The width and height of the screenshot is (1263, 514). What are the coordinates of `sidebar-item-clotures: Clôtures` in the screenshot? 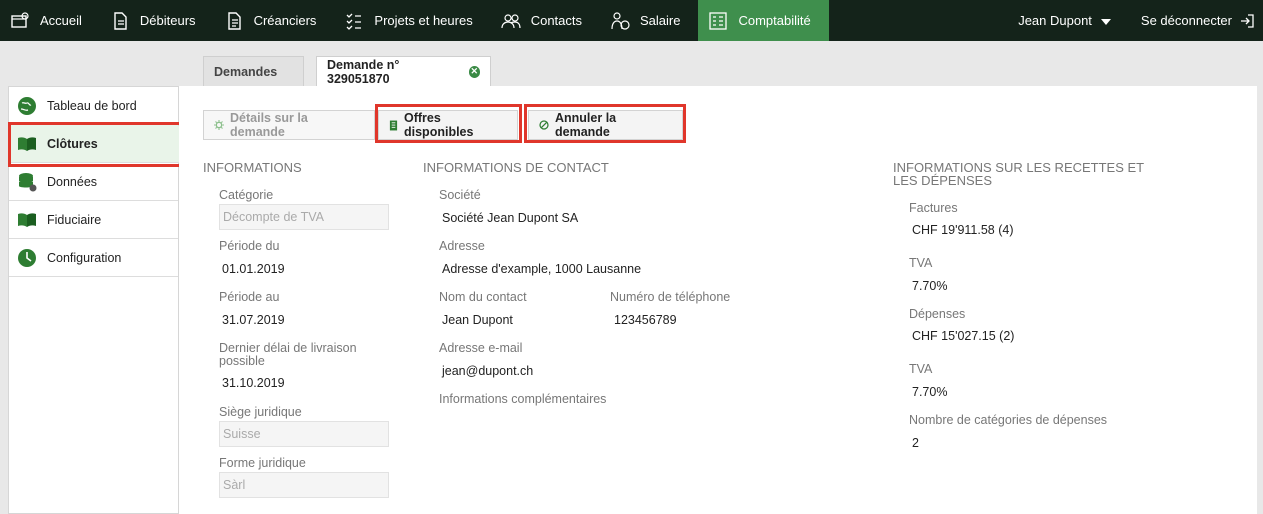 It's located at (100, 144).